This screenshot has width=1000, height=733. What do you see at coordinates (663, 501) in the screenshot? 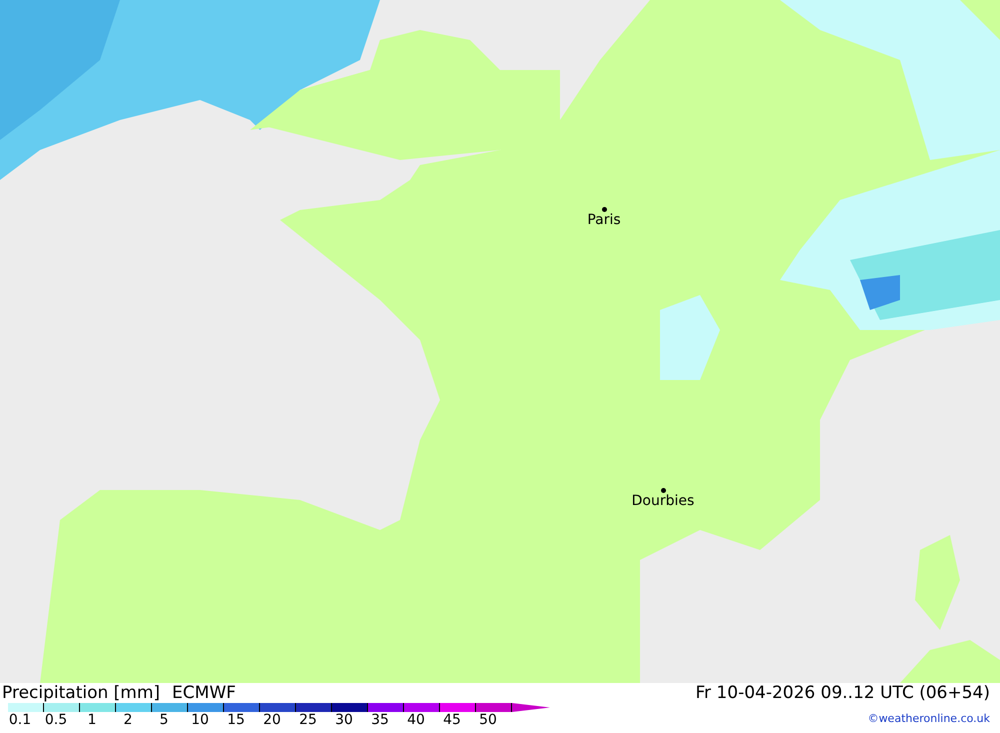
I see `city-label: Dourbies` at bounding box center [663, 501].